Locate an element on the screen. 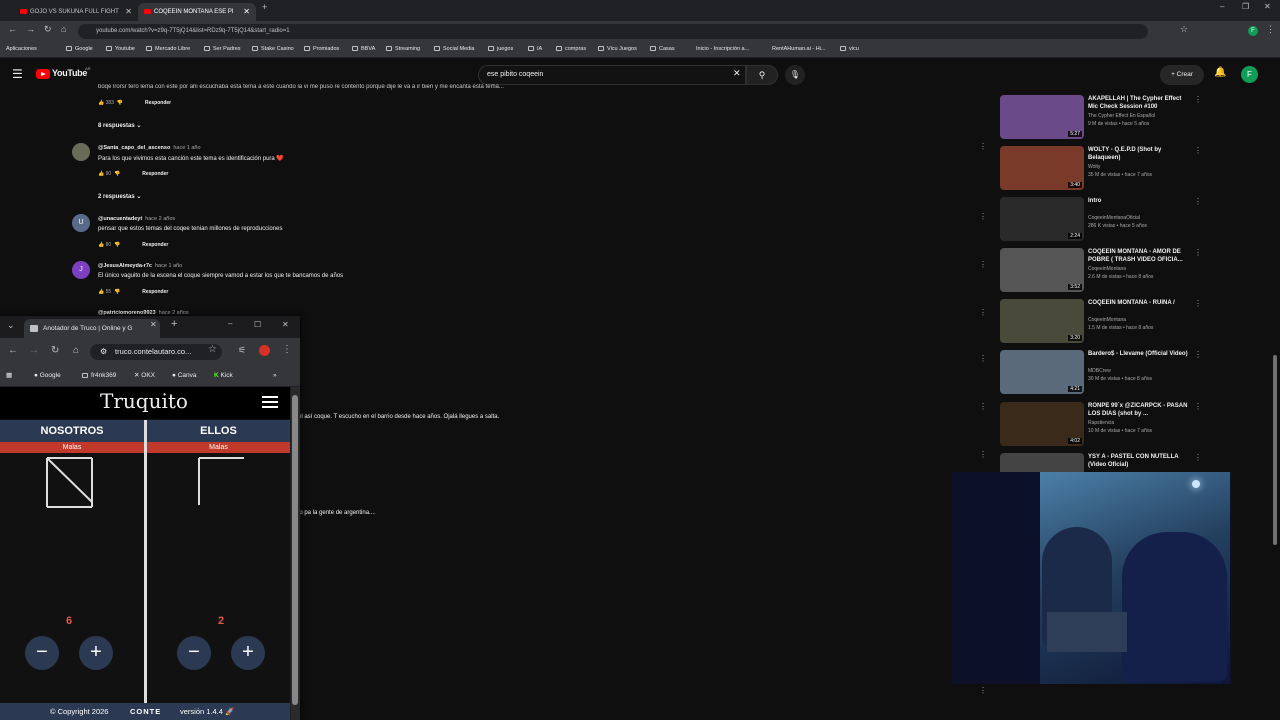  bookmark-folder: IA is located at coordinates (535, 49).